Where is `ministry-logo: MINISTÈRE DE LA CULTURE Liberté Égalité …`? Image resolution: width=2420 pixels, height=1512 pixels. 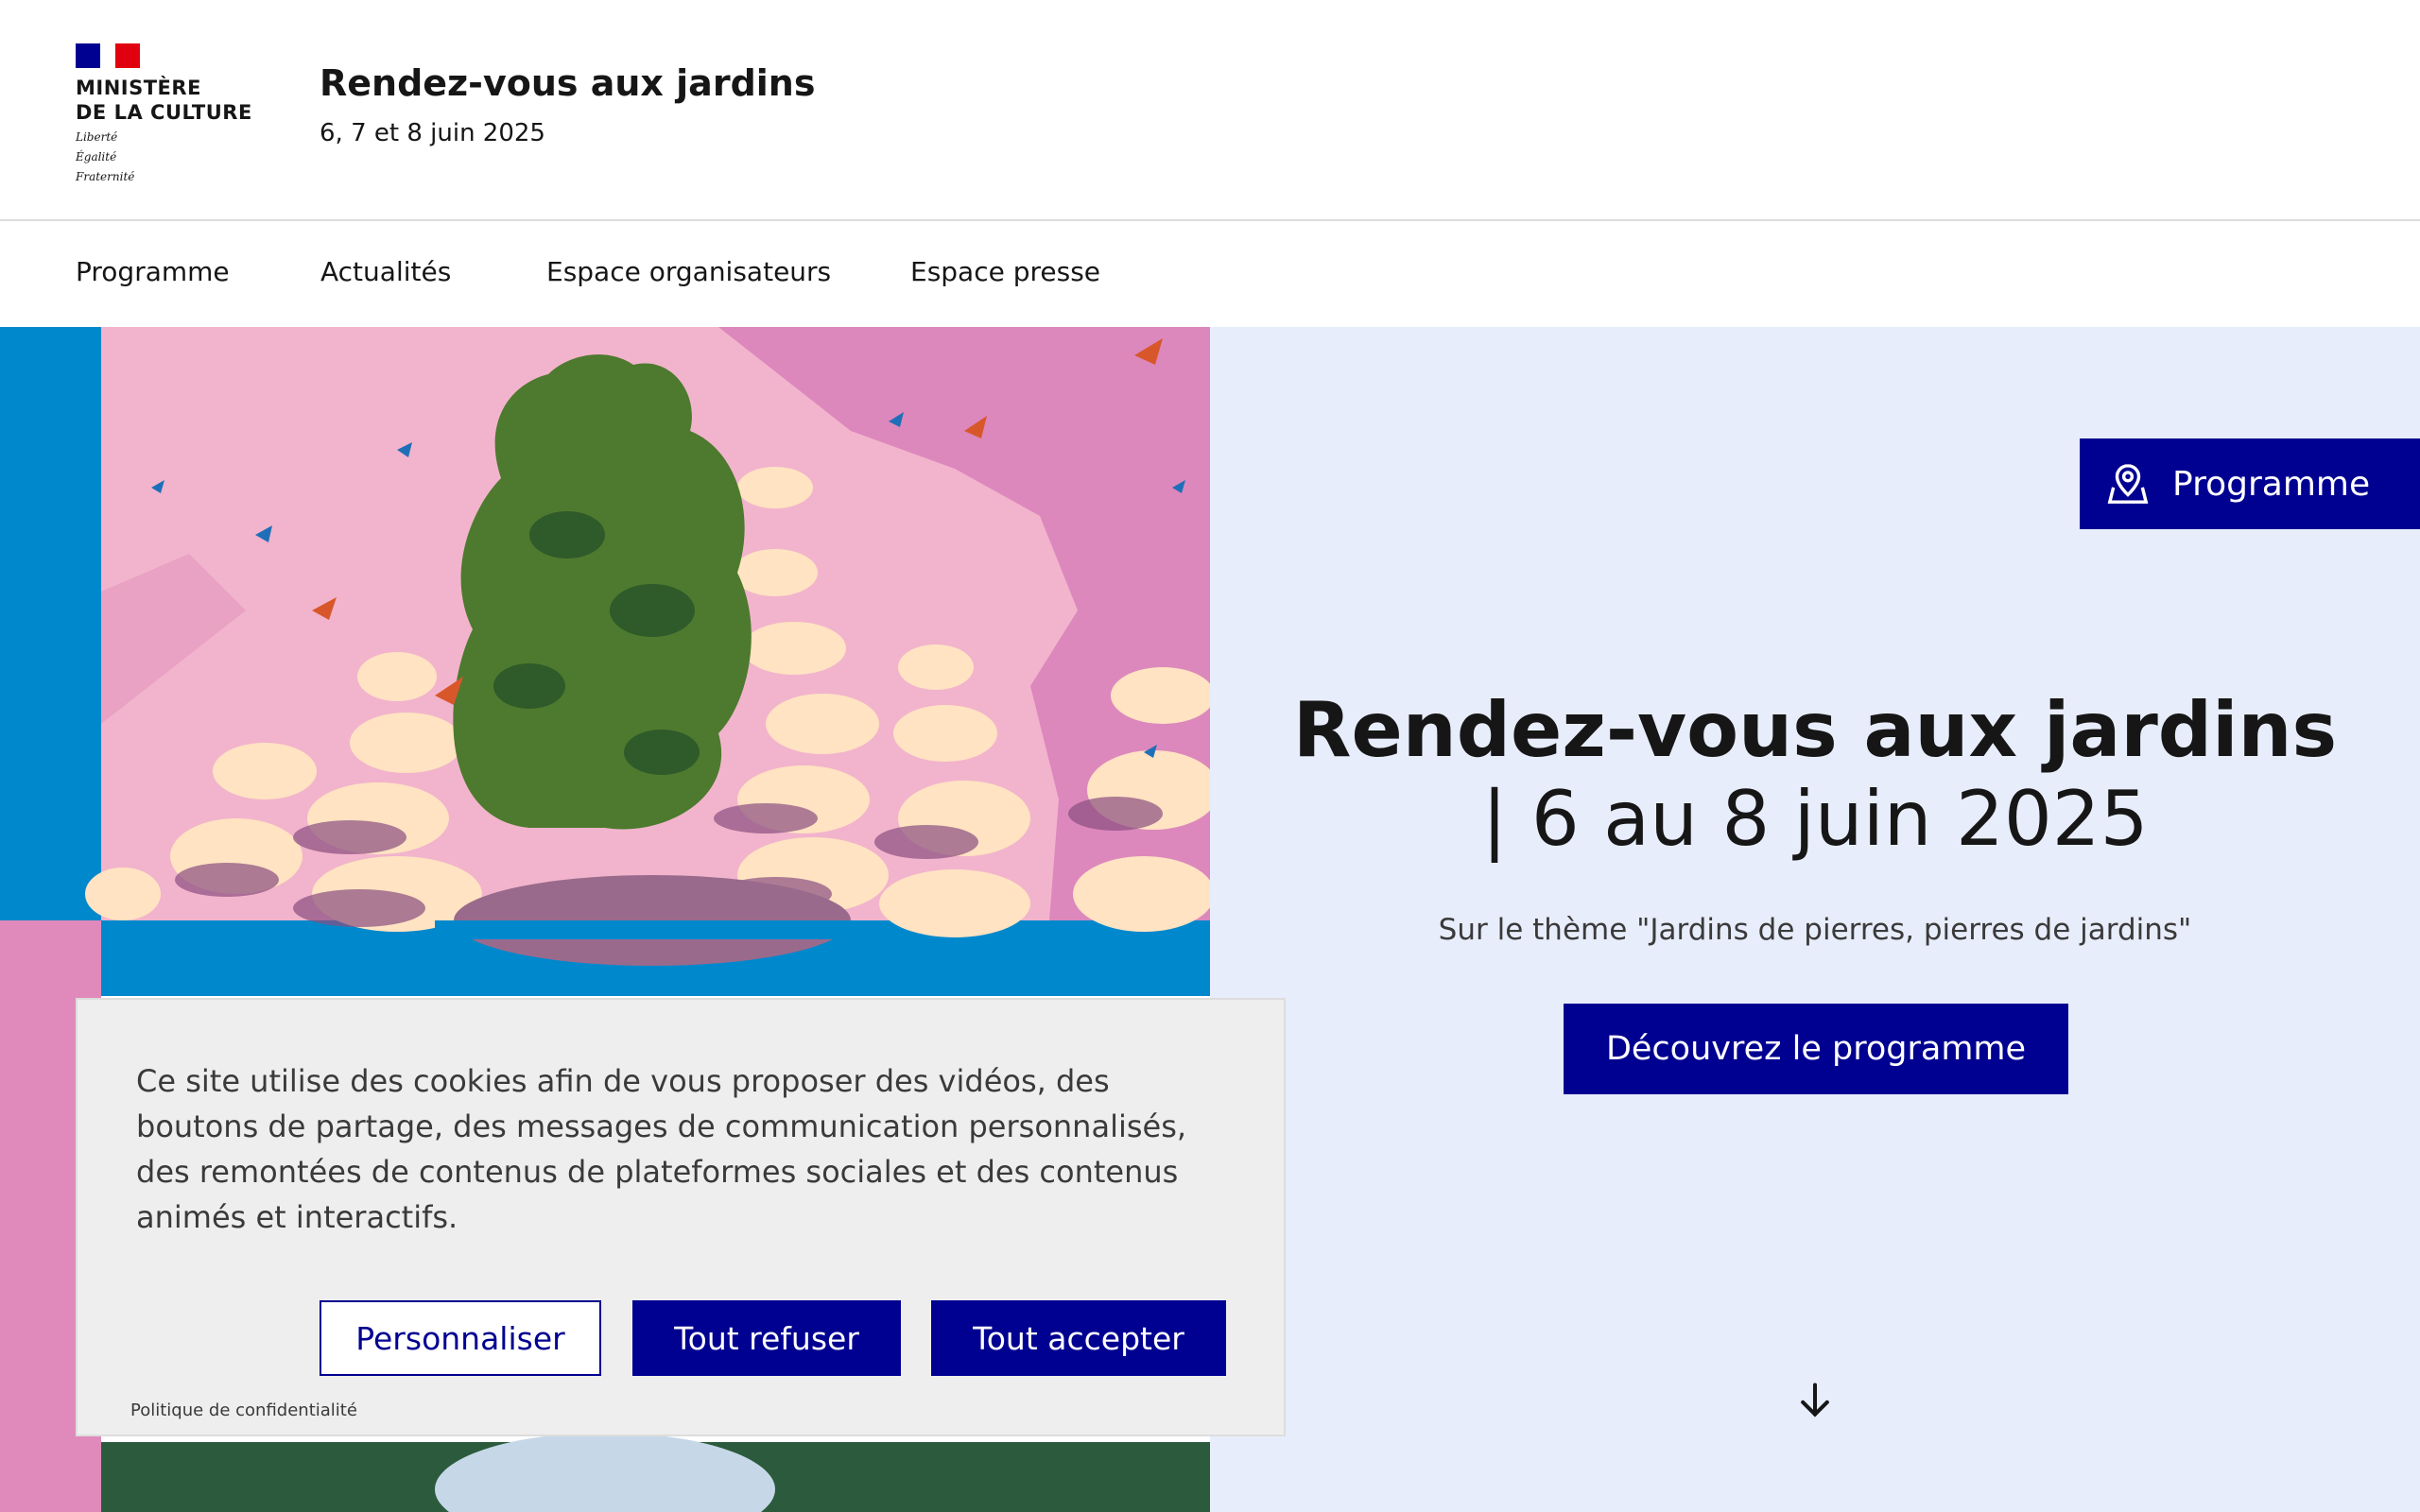 ministry-logo: MINISTÈRE DE LA CULTURE Liberté Égalité … is located at coordinates (170, 113).